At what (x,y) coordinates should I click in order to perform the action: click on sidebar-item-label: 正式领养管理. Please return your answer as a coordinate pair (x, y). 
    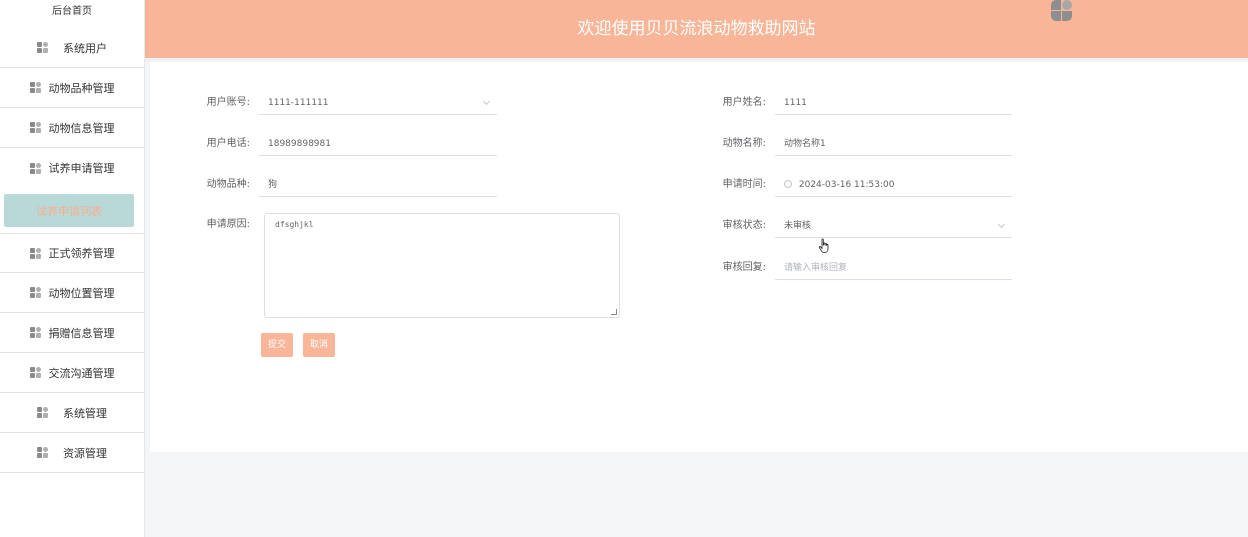
    Looking at the image, I should click on (81, 253).